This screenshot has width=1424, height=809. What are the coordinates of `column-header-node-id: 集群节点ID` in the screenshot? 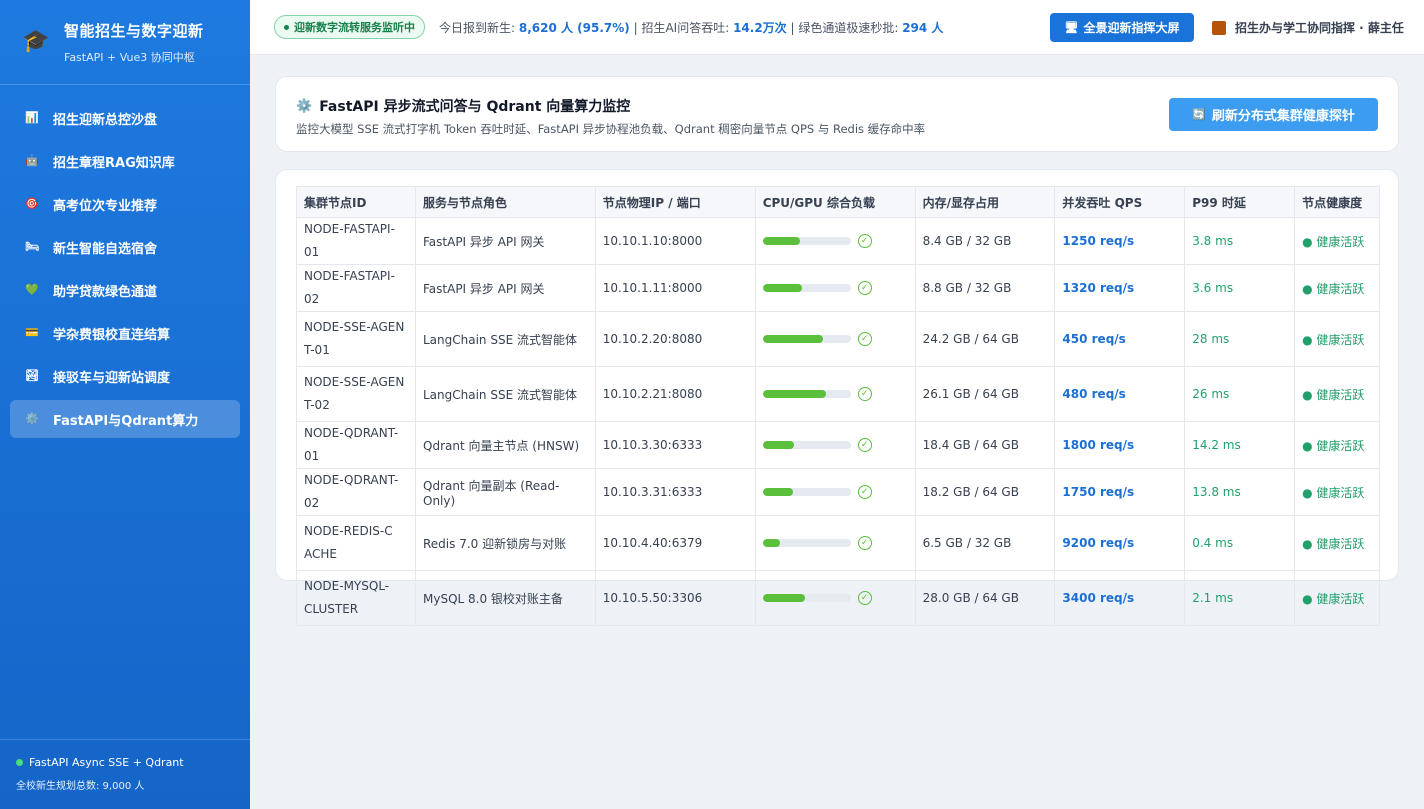 It's located at (356, 202).